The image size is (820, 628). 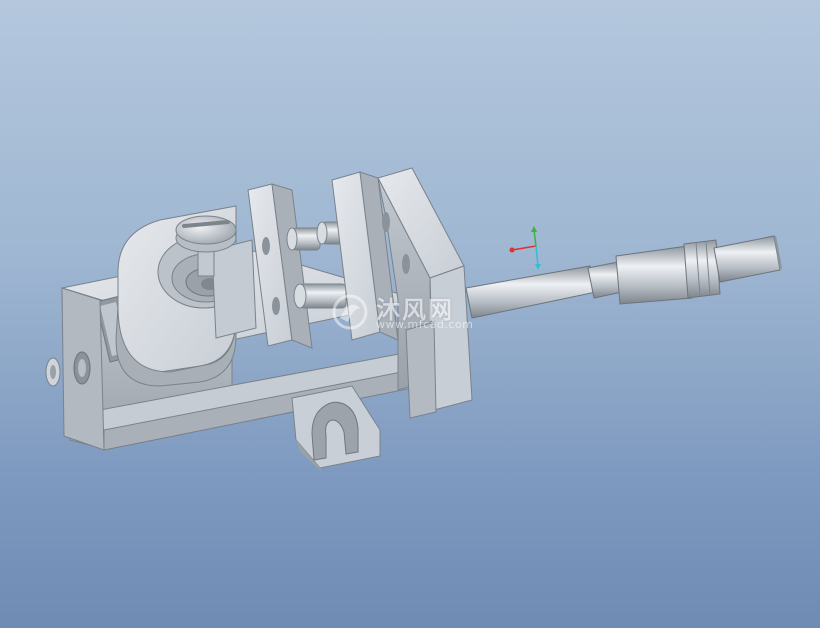 What do you see at coordinates (53, 372) in the screenshot?
I see `side-screw` at bounding box center [53, 372].